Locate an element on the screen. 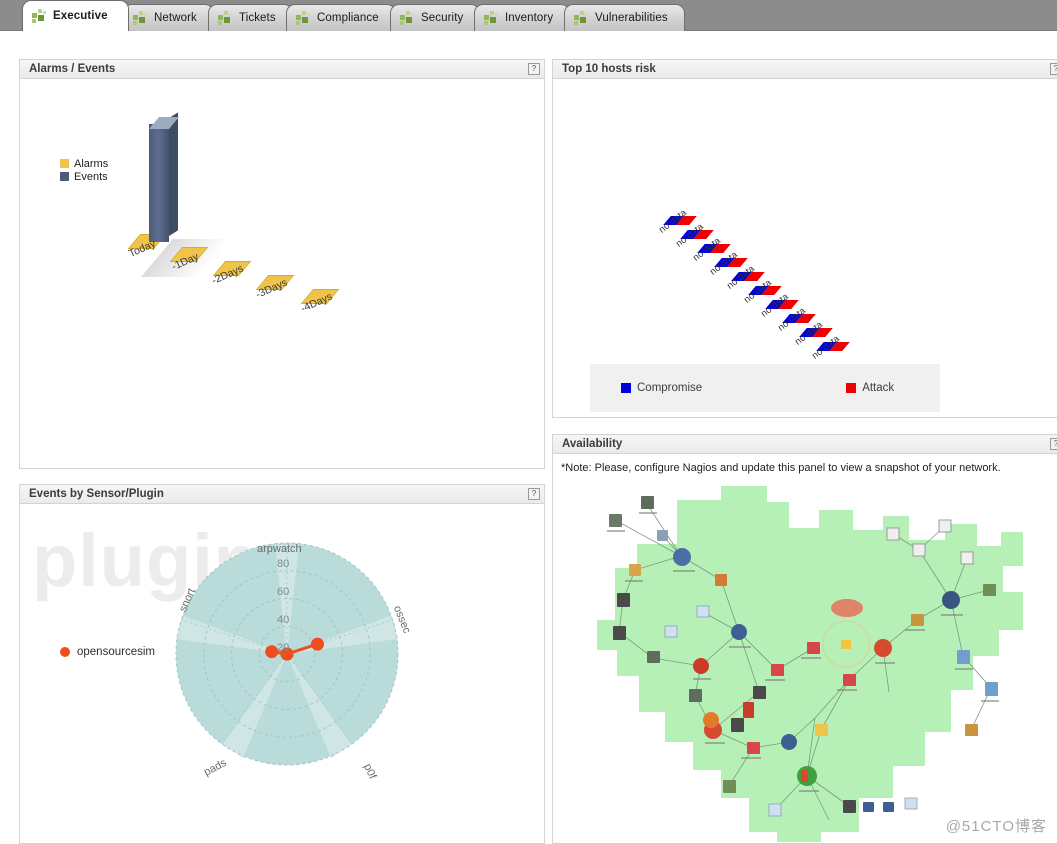 The height and width of the screenshot is (844, 1057). tab-label: Inventory is located at coordinates (529, 18).